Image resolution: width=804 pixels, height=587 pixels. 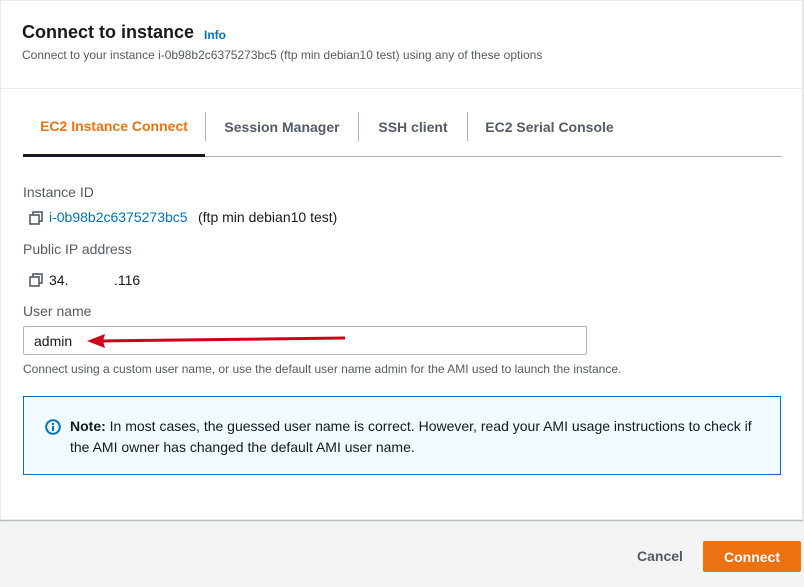 I want to click on cancel-button: Cancel, so click(x=660, y=556).